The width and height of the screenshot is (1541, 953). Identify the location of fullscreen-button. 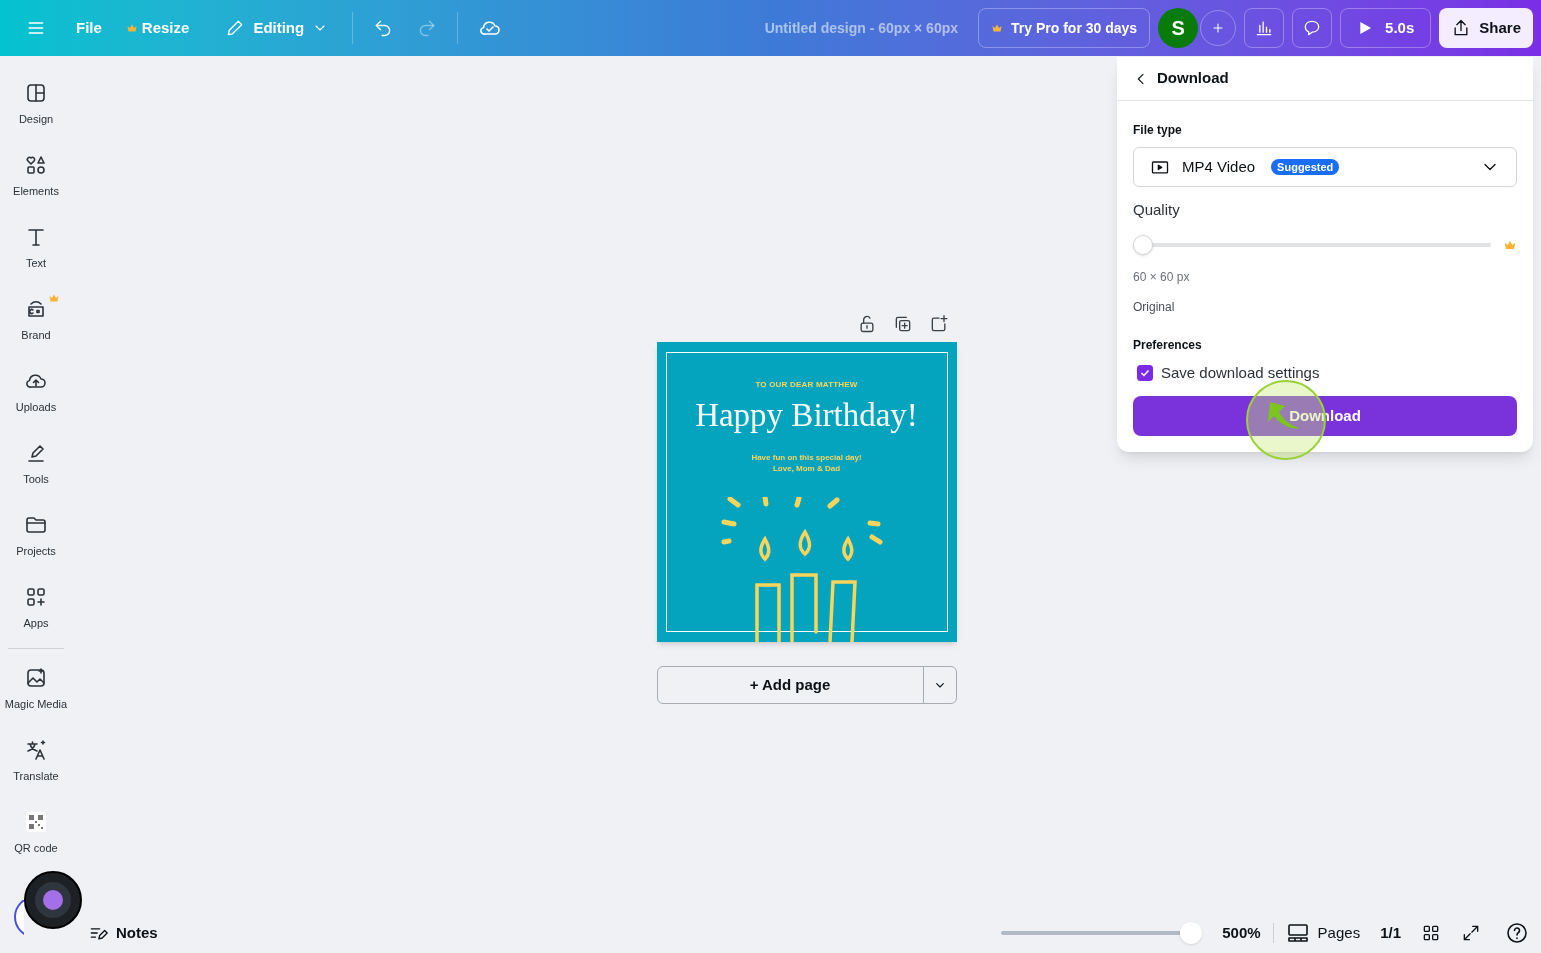
(1471, 933).